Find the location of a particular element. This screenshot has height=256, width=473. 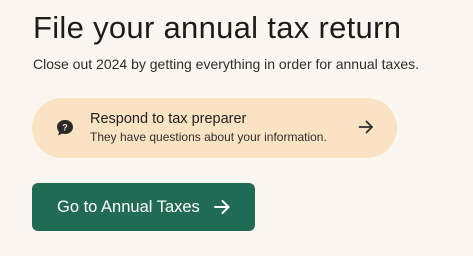

callout-title: Respond to tax preparer is located at coordinates (168, 119).